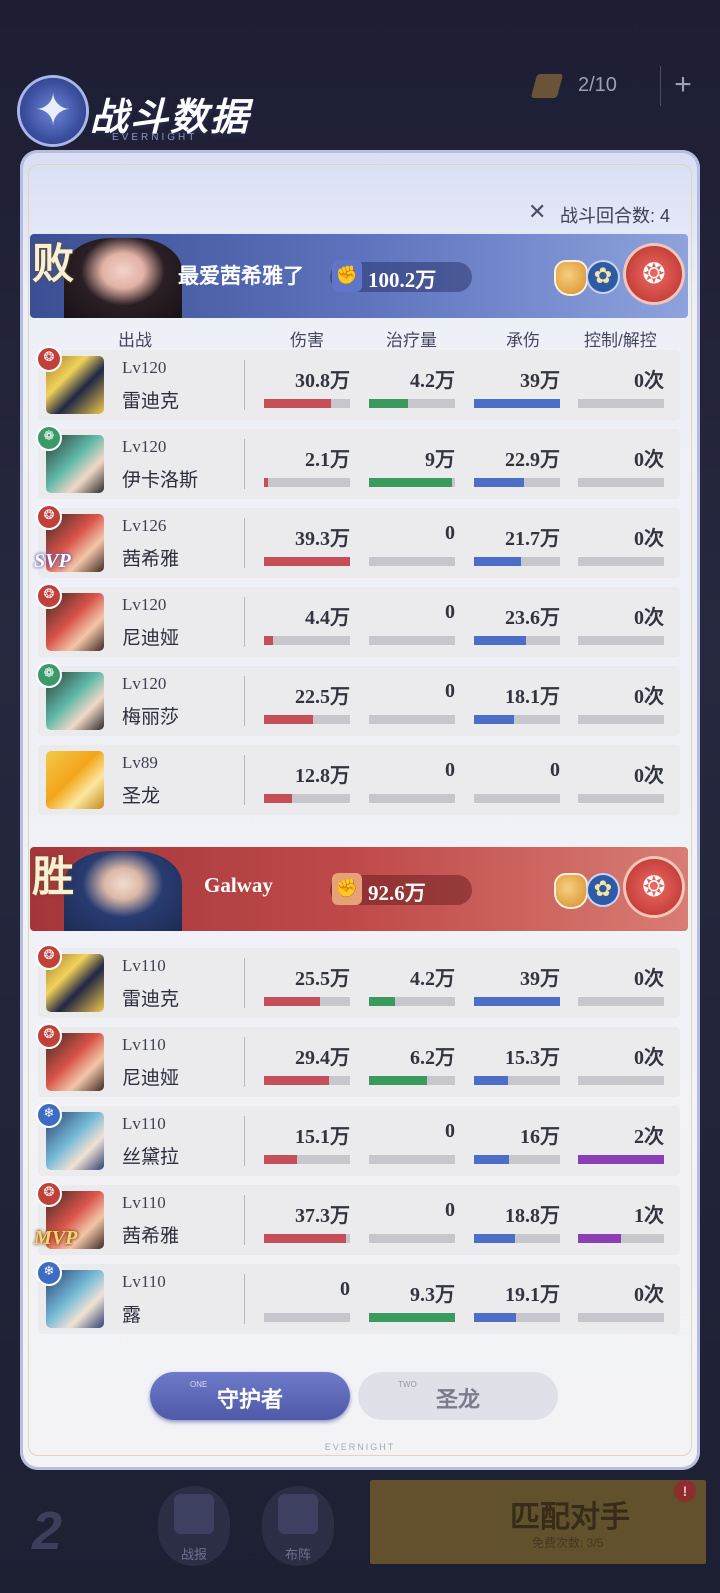 This screenshot has width=720, height=1593. What do you see at coordinates (532, 618) in the screenshot?
I see `tank-value: 23.6万` at bounding box center [532, 618].